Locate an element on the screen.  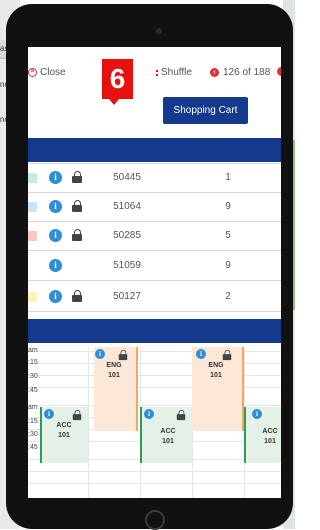
previous-arrow-icon: ‹ is located at coordinates (214, 72).